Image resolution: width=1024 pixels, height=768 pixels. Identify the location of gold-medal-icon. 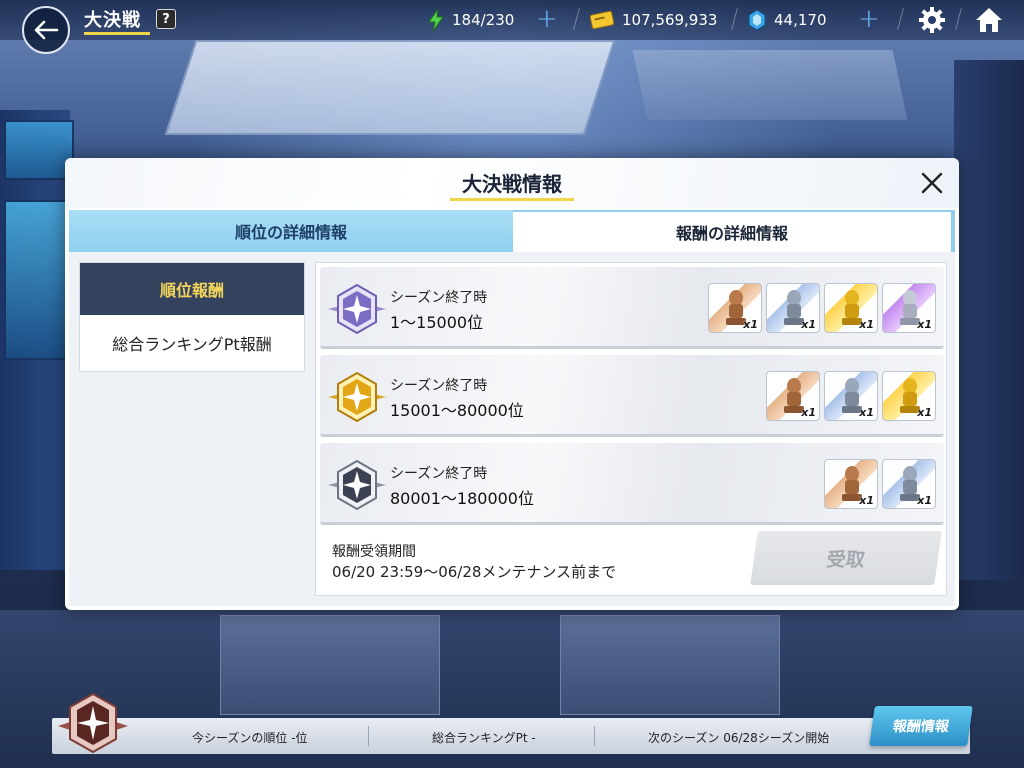
(357, 397).